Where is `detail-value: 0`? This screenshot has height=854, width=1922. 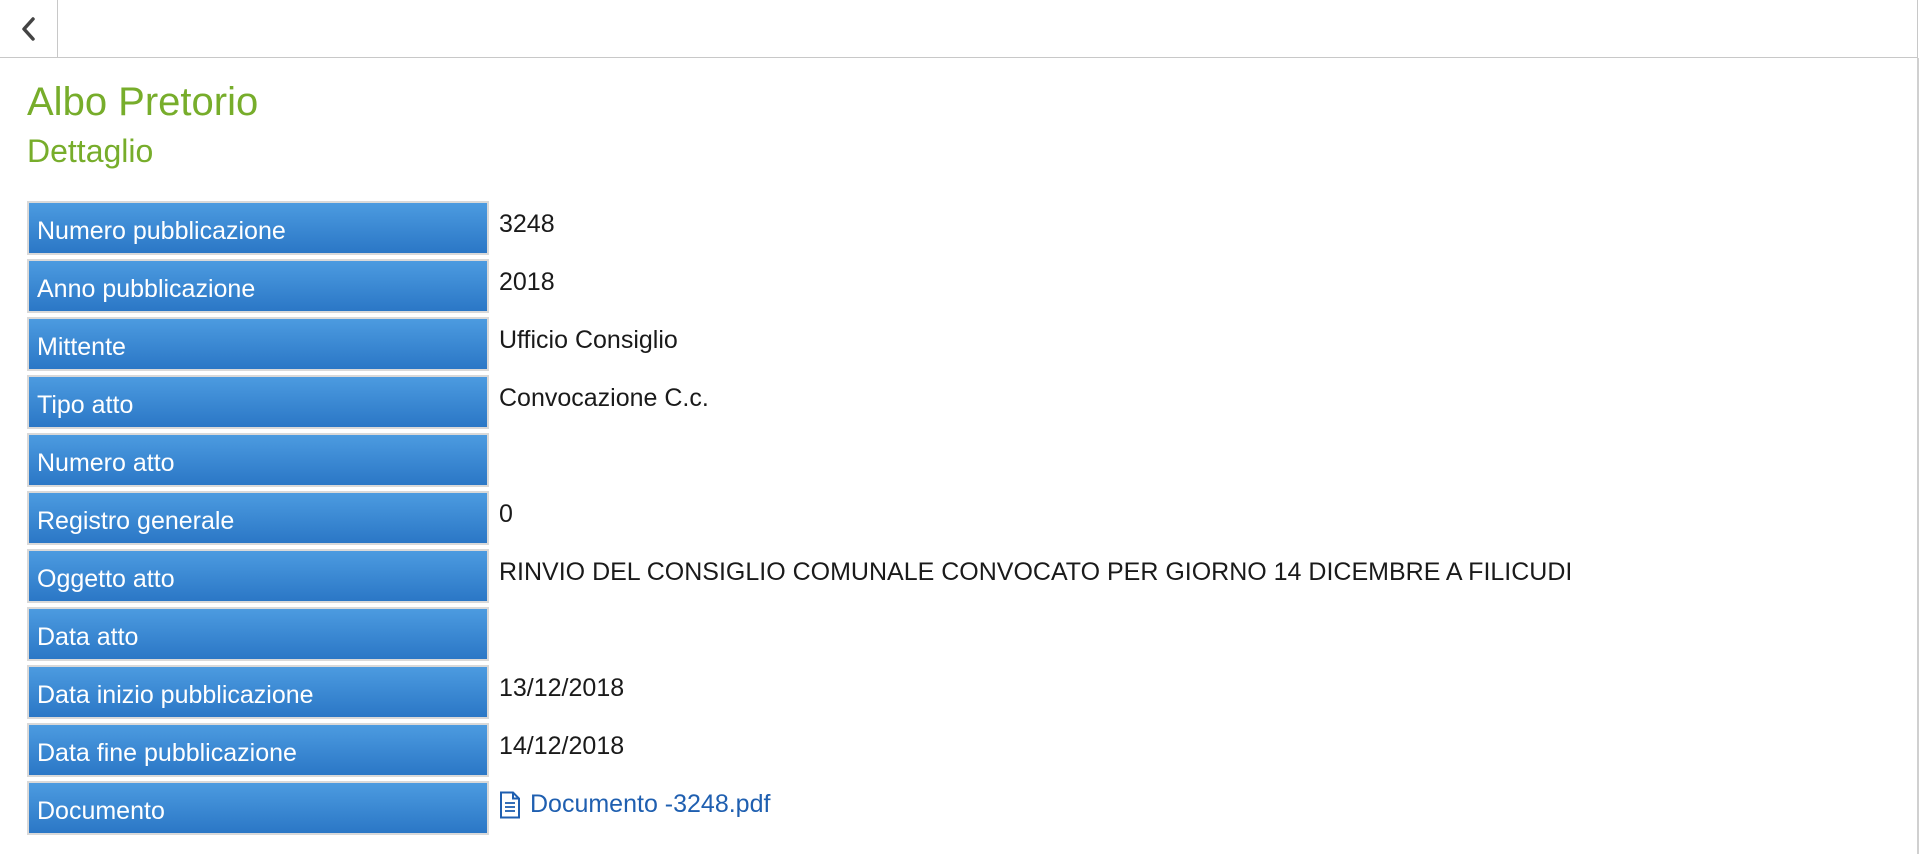
detail-value: 0 is located at coordinates (506, 514).